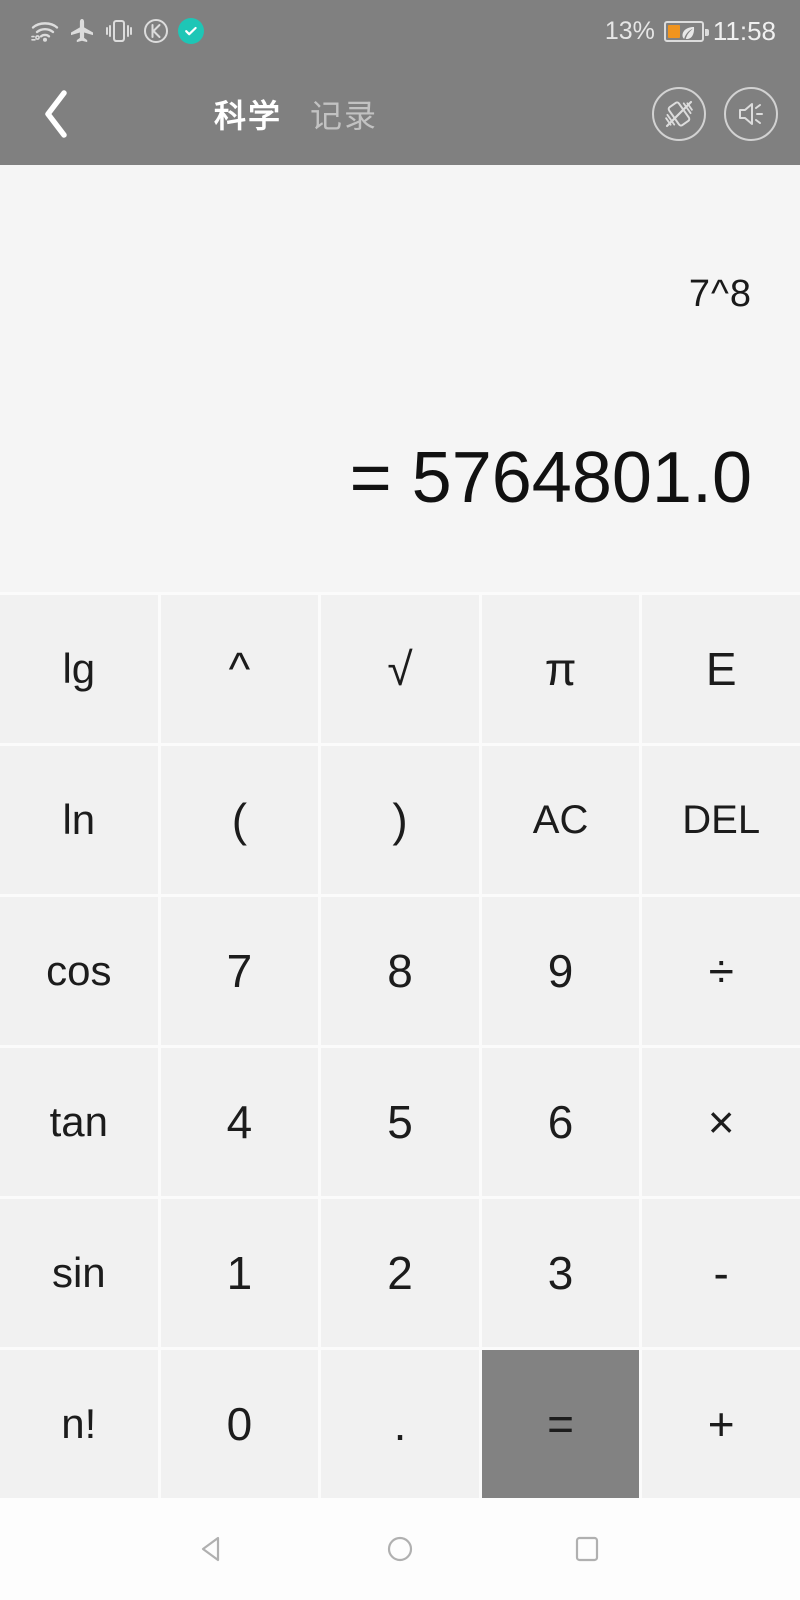 The width and height of the screenshot is (800, 1600). I want to click on key-decimal: ., so click(400, 1424).